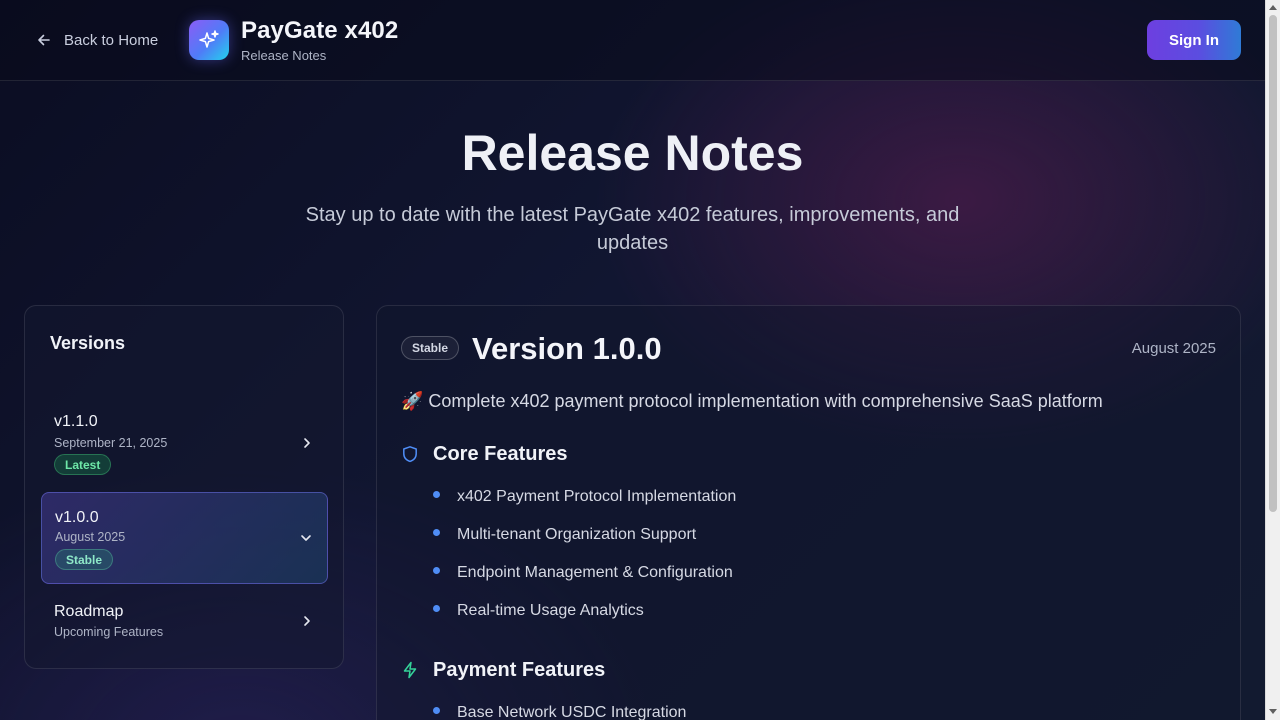 The width and height of the screenshot is (1280, 720). Describe the element at coordinates (1194, 40) in the screenshot. I see `sign-in-button: Sign In` at that location.